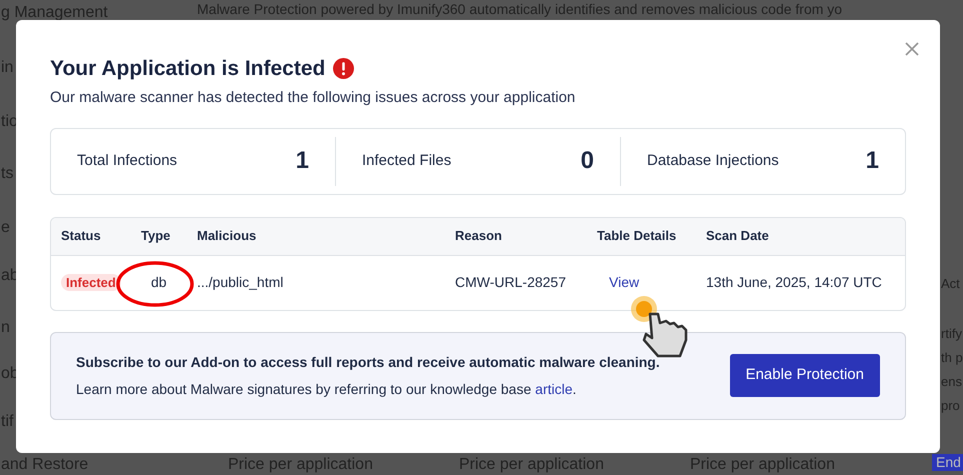  I want to click on column-header: Reason, so click(479, 236).